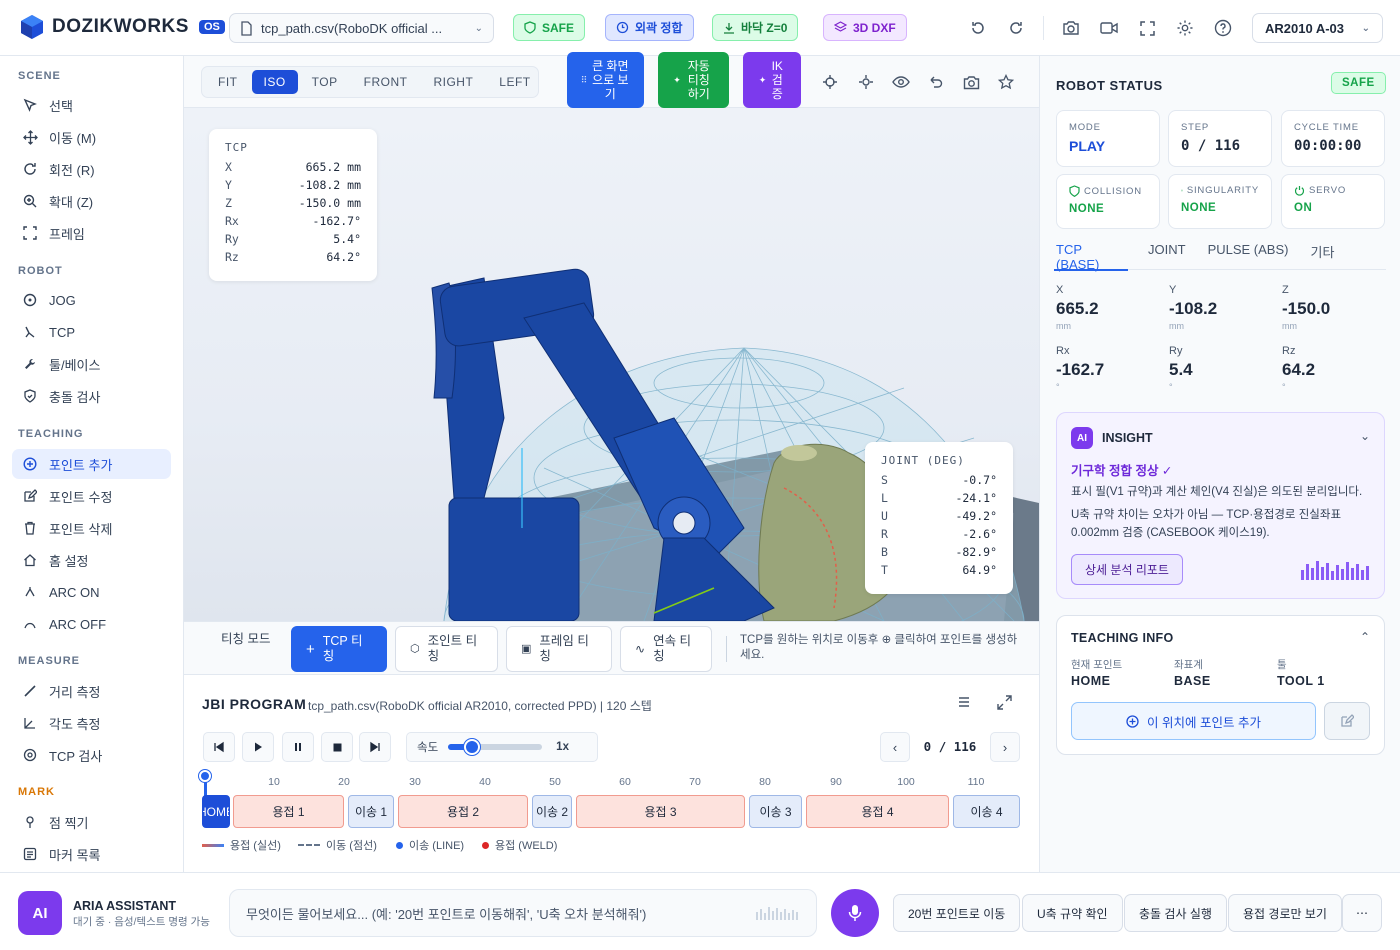 The image size is (1400, 950). Describe the element at coordinates (1127, 569) in the screenshot. I see `detail-report-button: 상세 분석 리포트` at that location.